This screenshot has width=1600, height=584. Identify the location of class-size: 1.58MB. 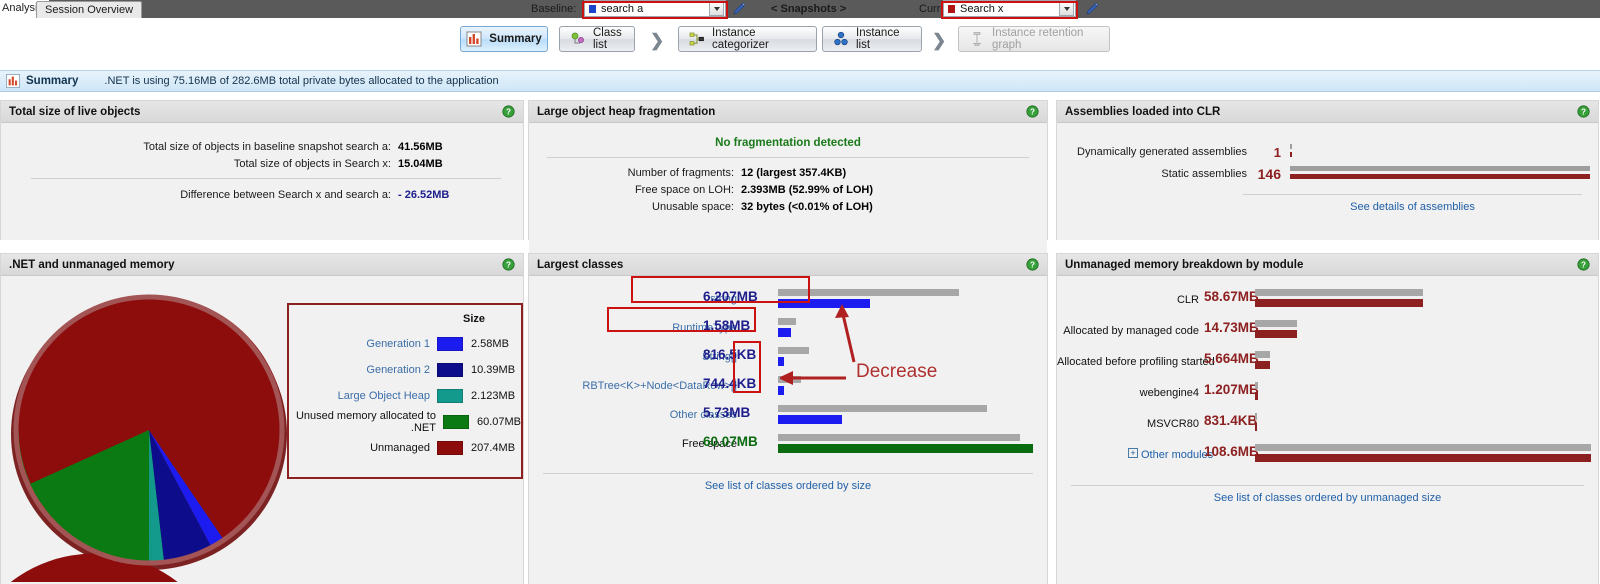
(727, 325).